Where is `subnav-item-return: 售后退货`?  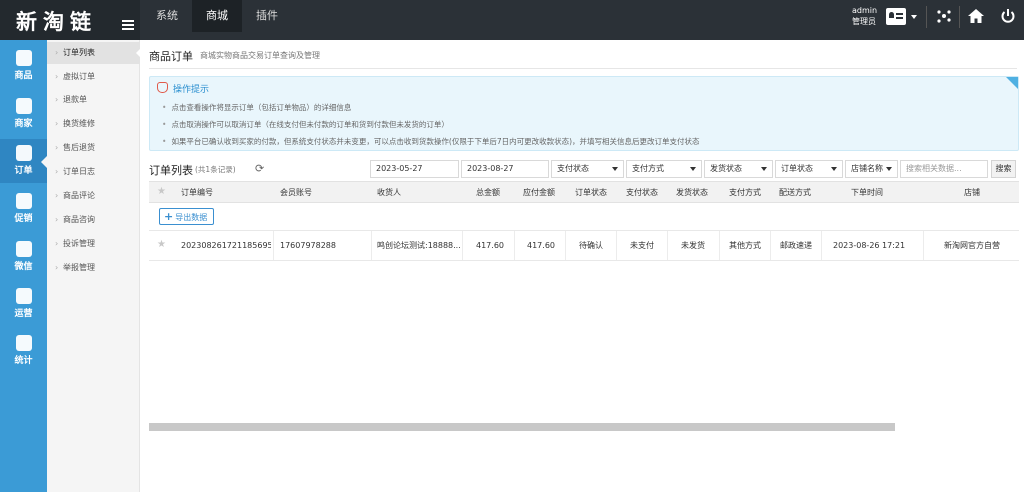 subnav-item-return: 售后退货 is located at coordinates (93, 148).